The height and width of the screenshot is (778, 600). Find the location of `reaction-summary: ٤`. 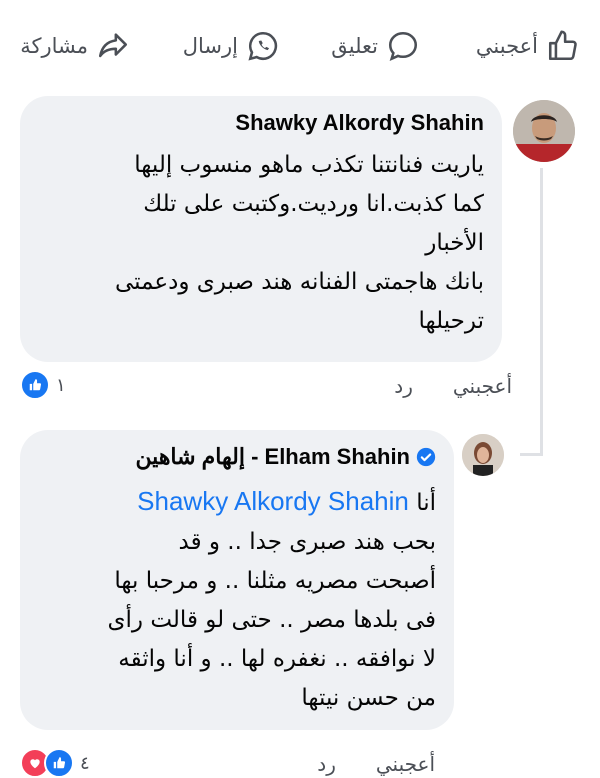

reaction-summary: ٤ is located at coordinates (55, 763).